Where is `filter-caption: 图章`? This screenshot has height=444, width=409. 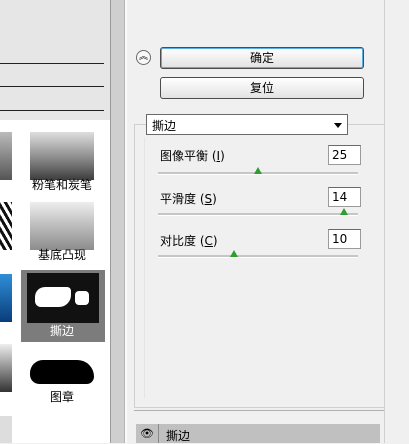 filter-caption: 图章 is located at coordinates (61, 397).